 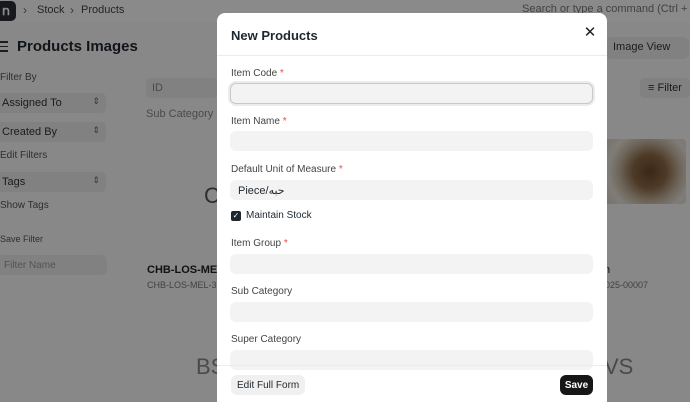 What do you see at coordinates (256, 243) in the screenshot?
I see `item-group-label-text: Item Group` at bounding box center [256, 243].